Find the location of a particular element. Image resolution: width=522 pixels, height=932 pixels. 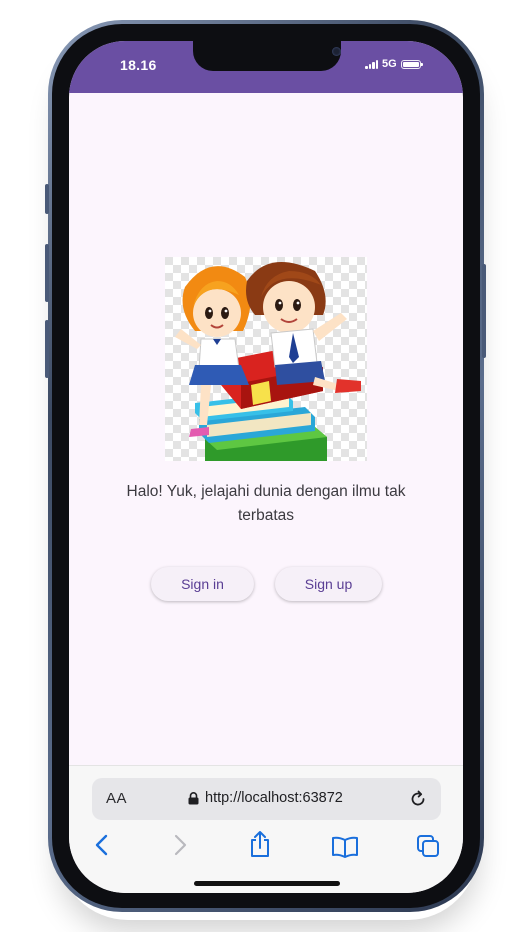

address-bar: AA http://localhost:63872 is located at coordinates (266, 799).